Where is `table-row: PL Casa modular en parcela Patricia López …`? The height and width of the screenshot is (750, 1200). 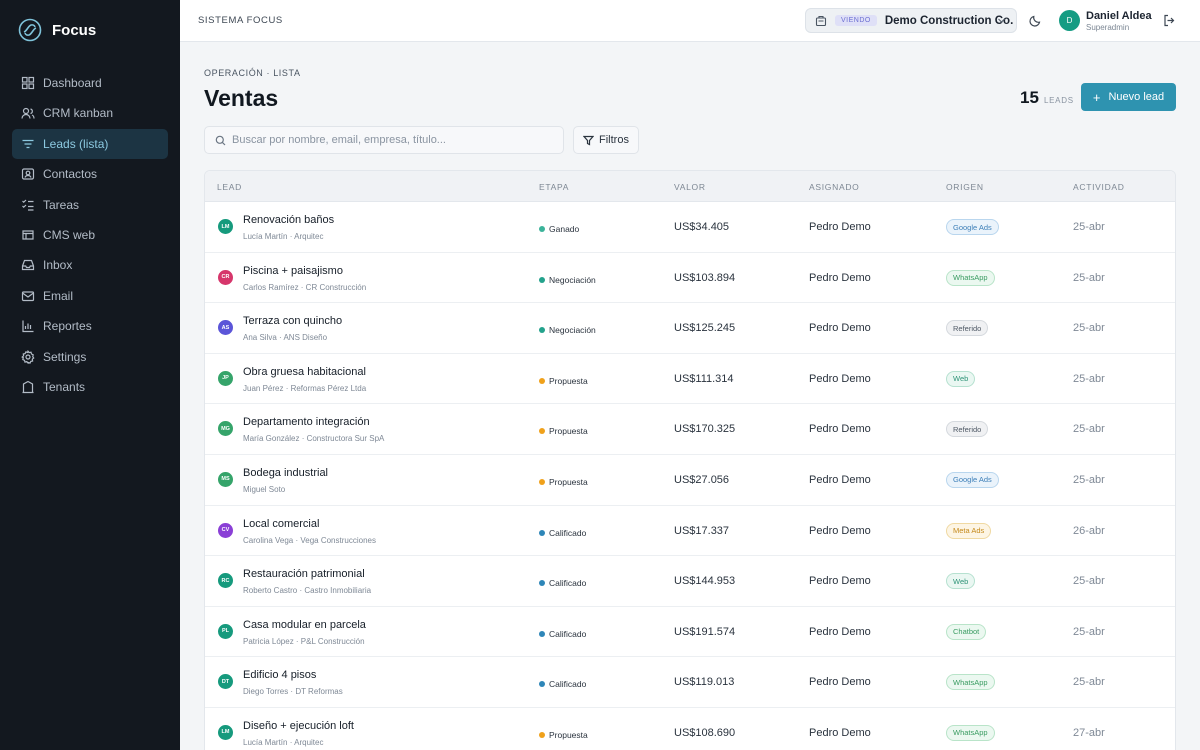 table-row: PL Casa modular en parcela Patricia López … is located at coordinates (690, 632).